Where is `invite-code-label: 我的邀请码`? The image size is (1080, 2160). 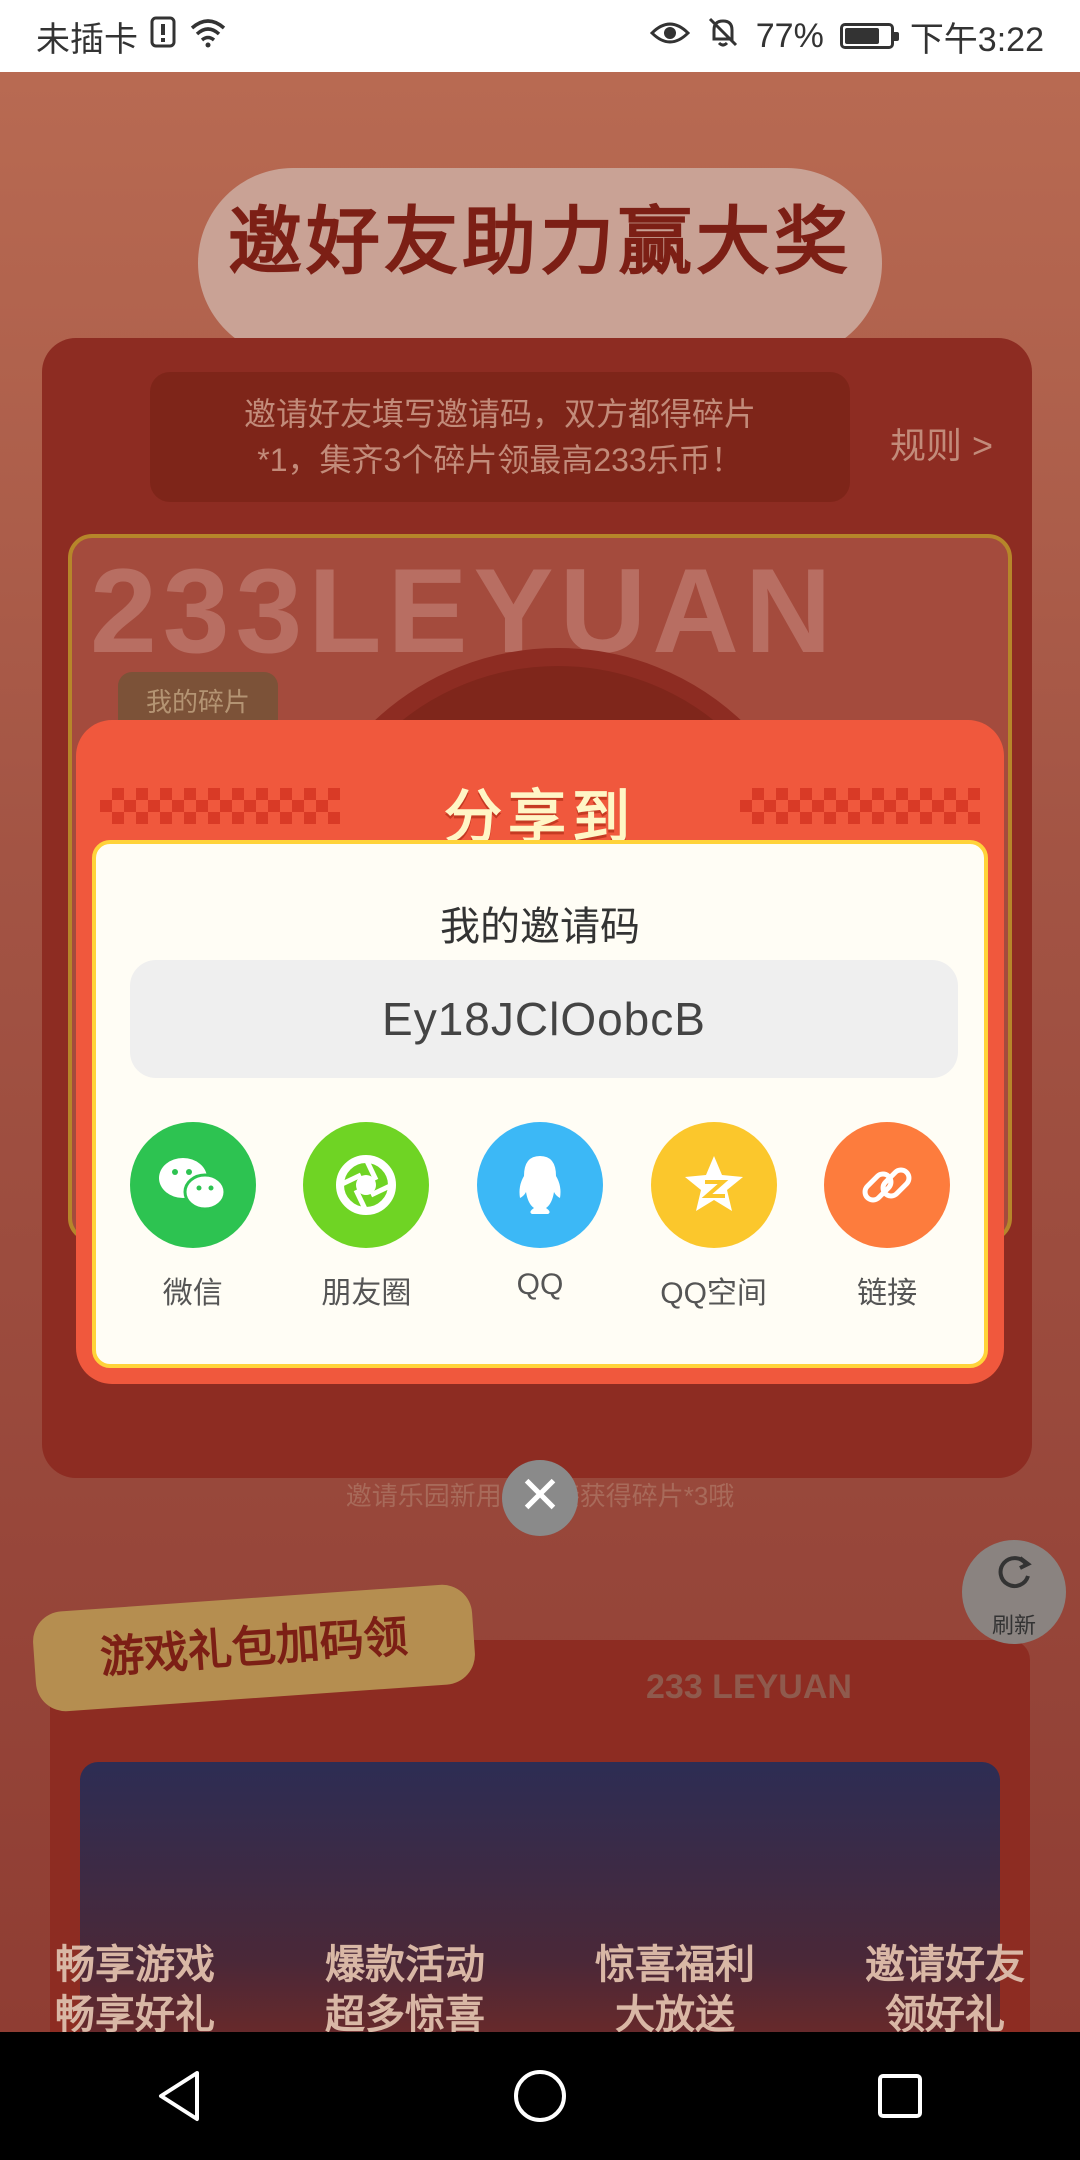
invite-code-label: 我的邀请码 is located at coordinates (540, 927).